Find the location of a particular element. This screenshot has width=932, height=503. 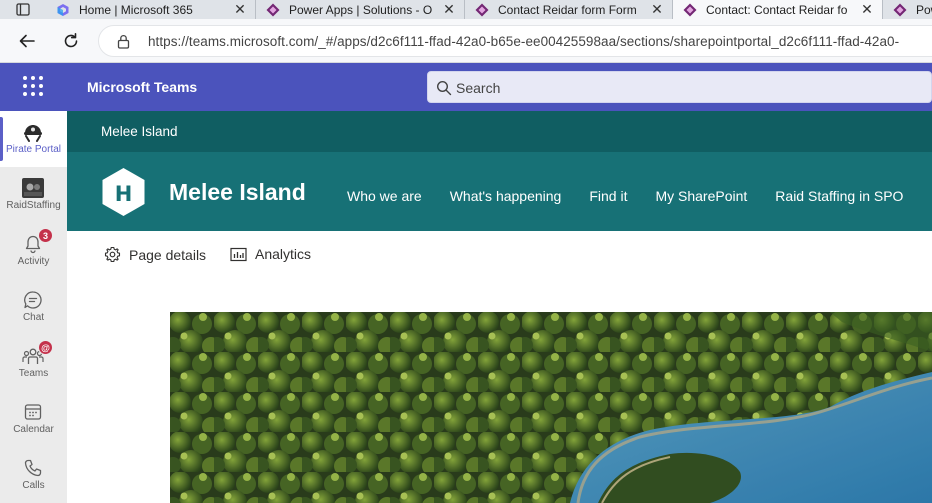

search-box is located at coordinates (679, 87).